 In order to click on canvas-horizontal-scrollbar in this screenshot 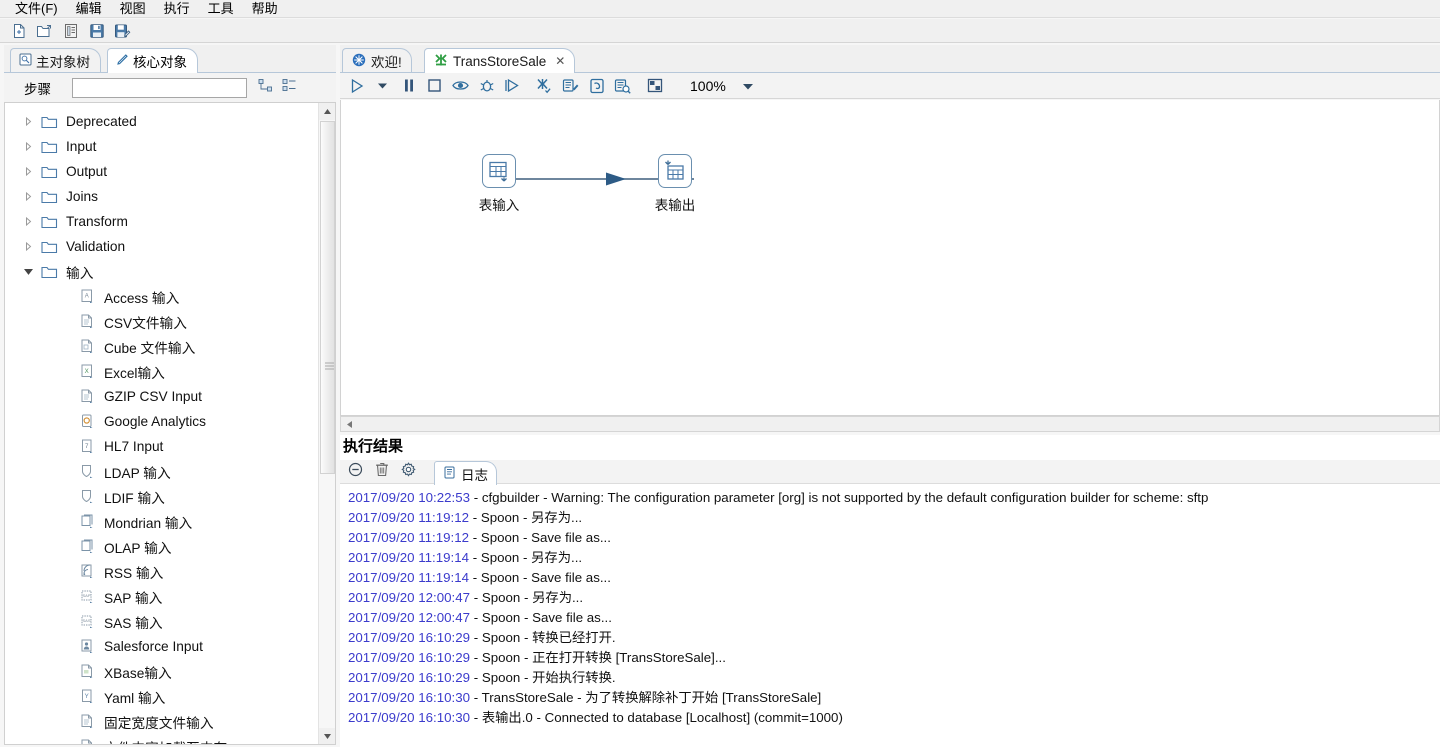, I will do `click(890, 424)`.